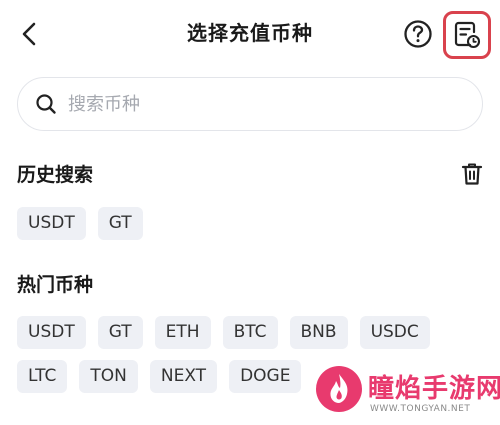 The width and height of the screenshot is (500, 425). What do you see at coordinates (55, 175) in the screenshot?
I see `history-section-title: 历史搜索` at bounding box center [55, 175].